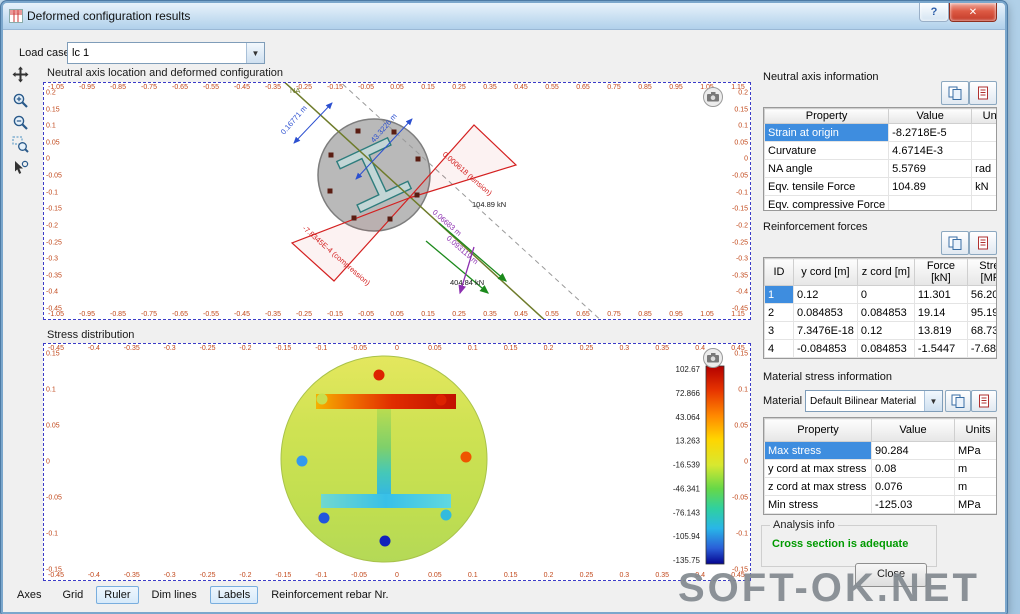 This screenshot has height=614, width=1020. I want to click on zoom-in-button, so click(20, 100).